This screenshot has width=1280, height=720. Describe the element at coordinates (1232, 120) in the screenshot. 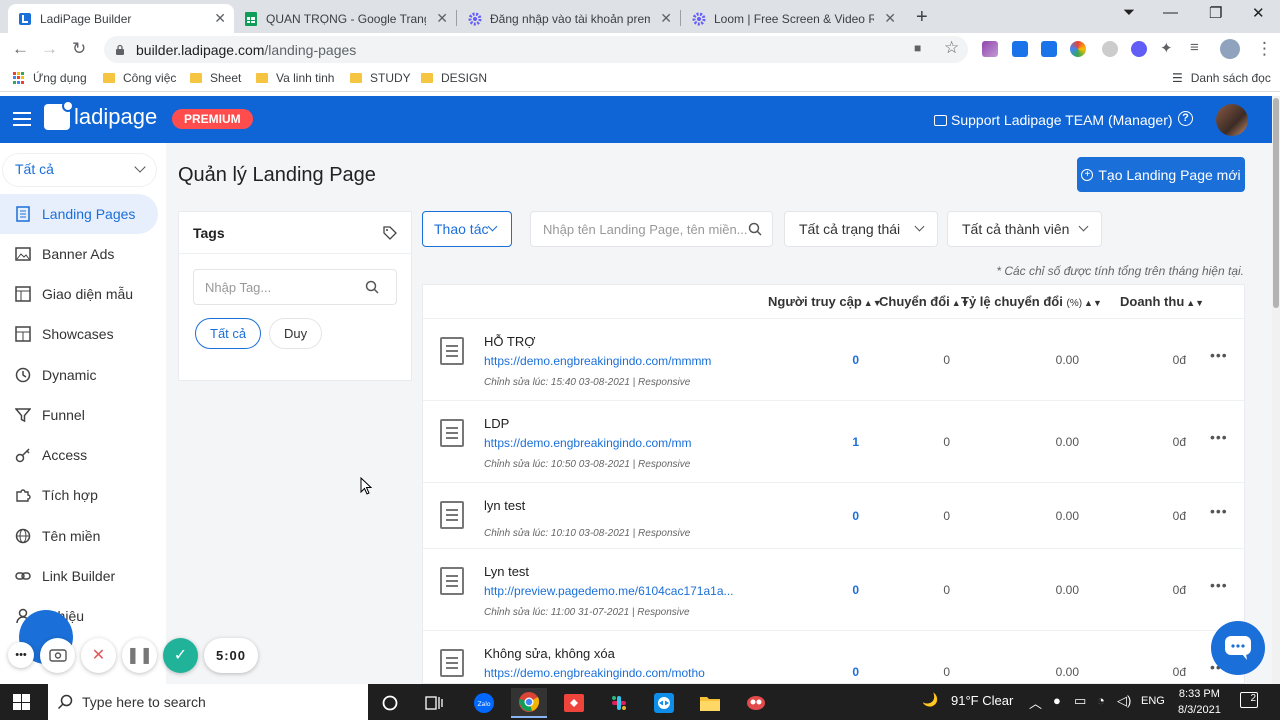

I see `user-avatar` at that location.